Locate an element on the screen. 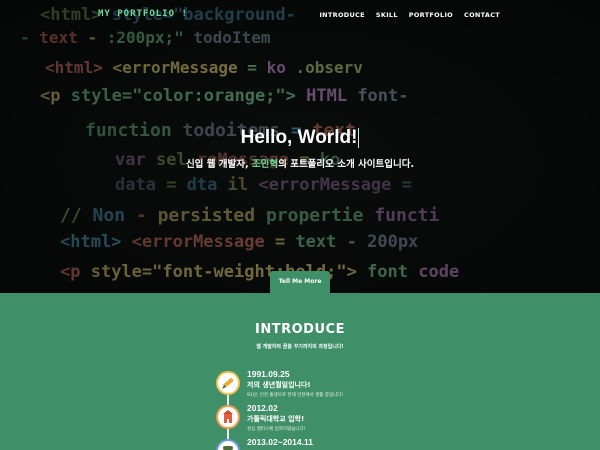 The height and width of the screenshot is (450, 600). hero-title: Hello, World! is located at coordinates (300, 138).